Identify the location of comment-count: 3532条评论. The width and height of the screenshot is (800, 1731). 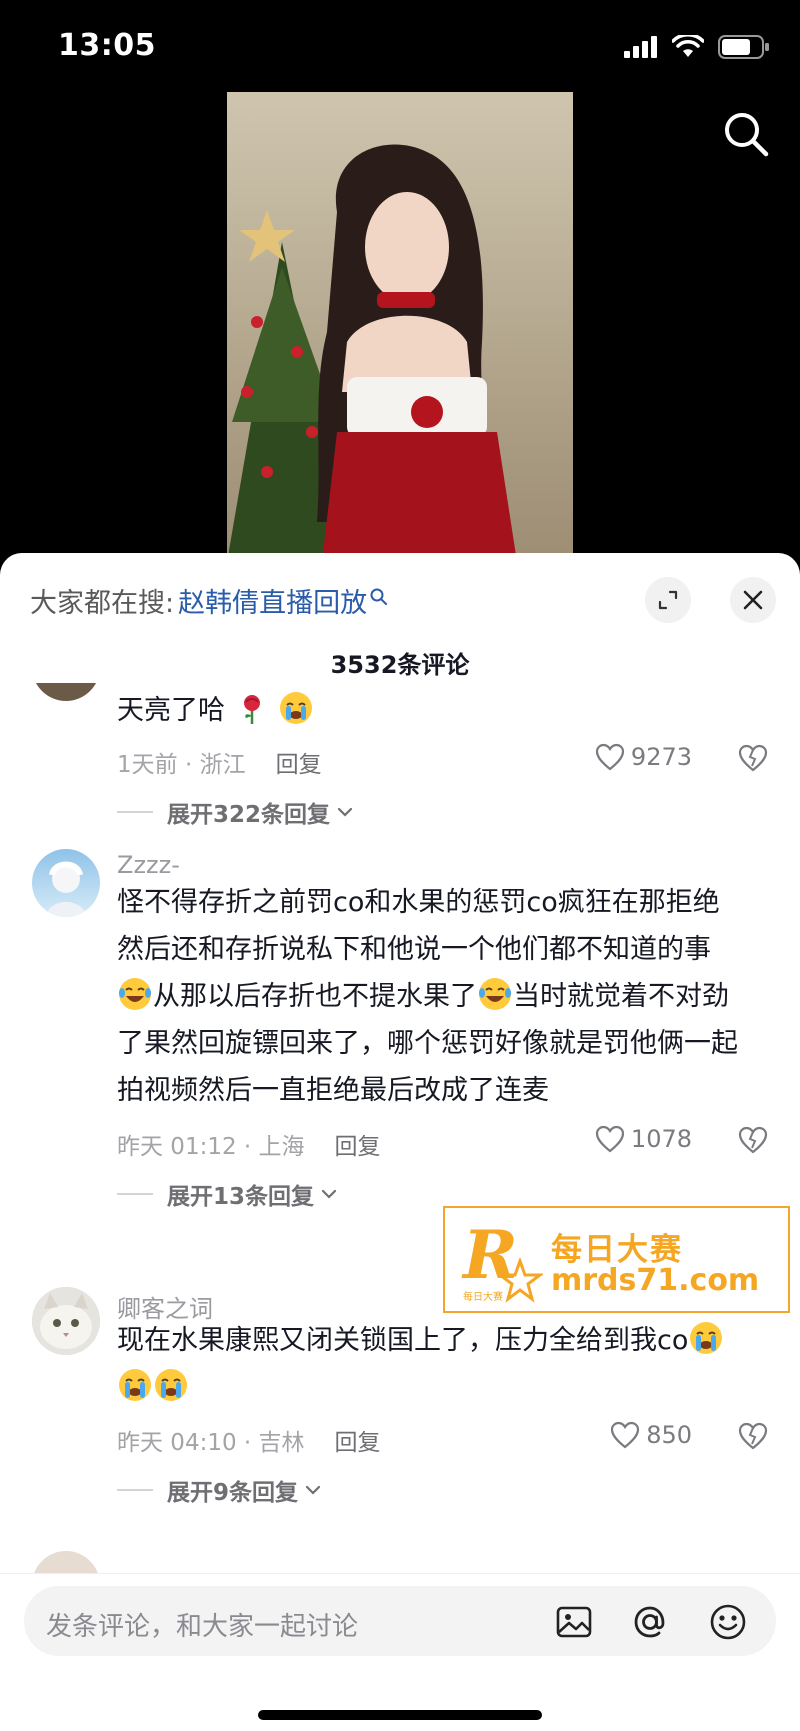
(400, 665).